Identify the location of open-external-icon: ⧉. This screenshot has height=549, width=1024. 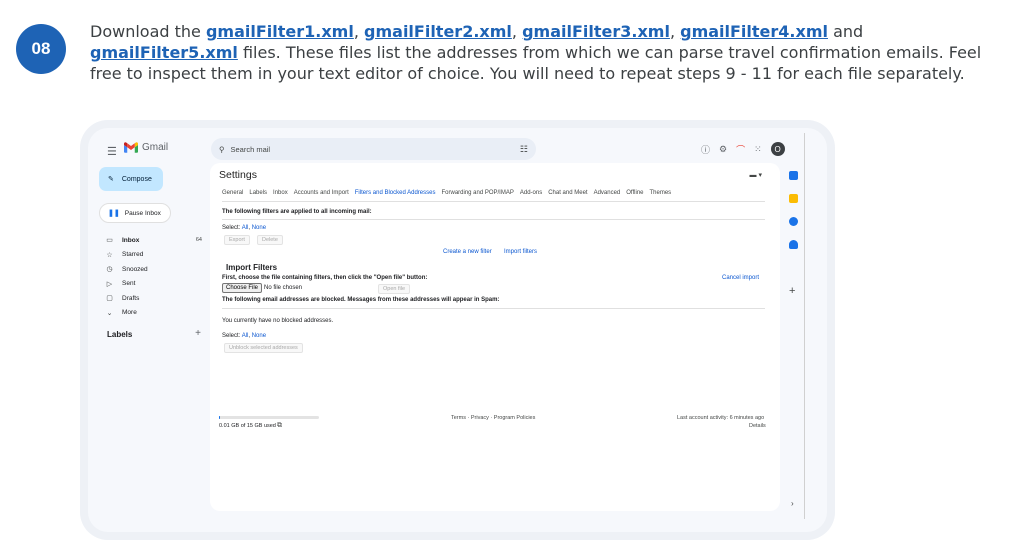
(279, 426).